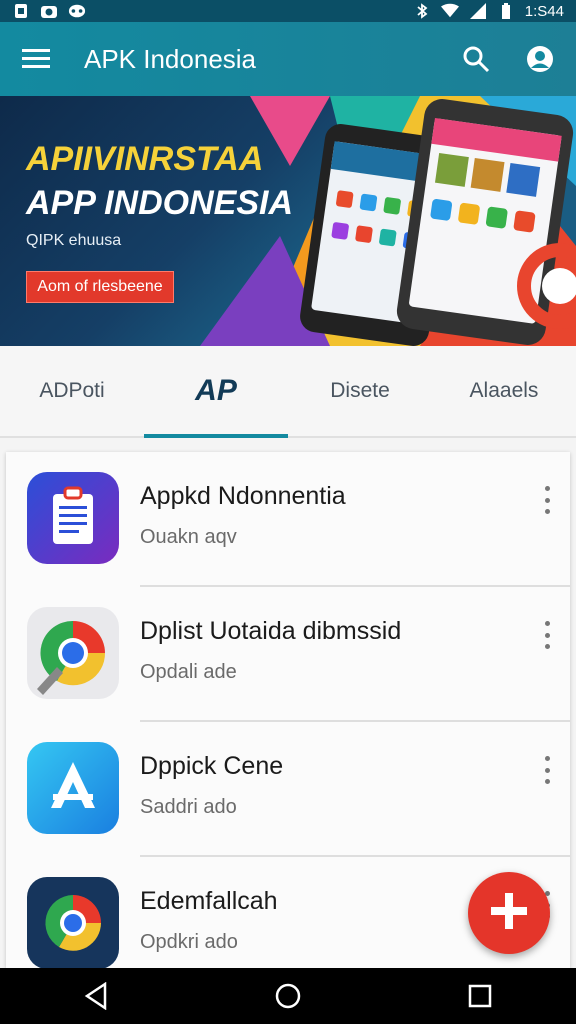 This screenshot has height=1024, width=576. What do you see at coordinates (77, 11) in the screenshot?
I see `game-icon` at bounding box center [77, 11].